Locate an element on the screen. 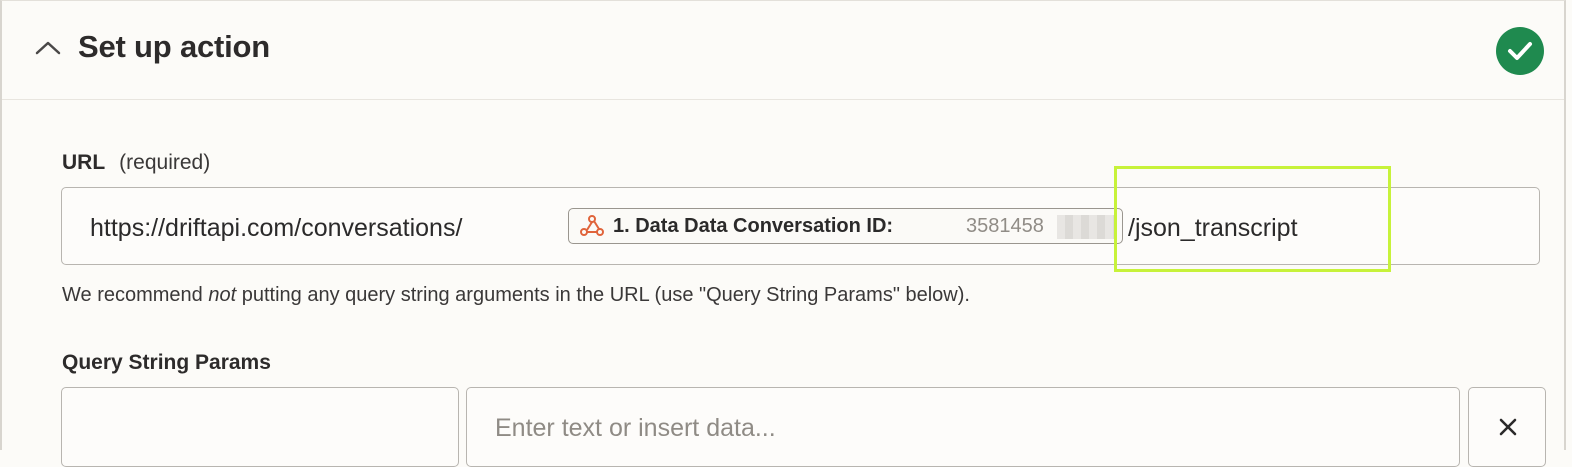 Image resolution: width=1572 pixels, height=467 pixels. help-text-before: We recommend is located at coordinates (135, 295).